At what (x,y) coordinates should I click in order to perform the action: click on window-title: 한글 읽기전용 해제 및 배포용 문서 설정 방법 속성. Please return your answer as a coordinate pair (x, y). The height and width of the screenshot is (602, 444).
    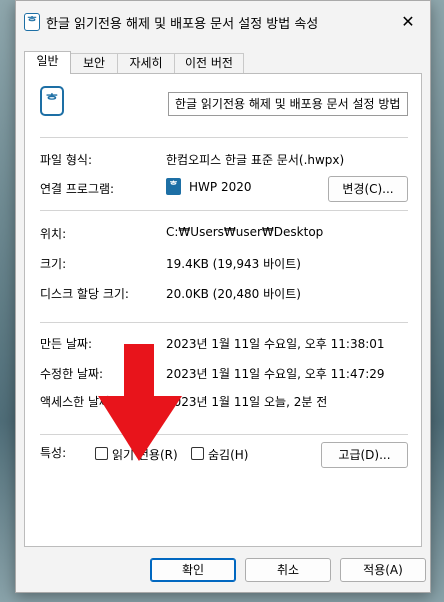
    Looking at the image, I should click on (182, 24).